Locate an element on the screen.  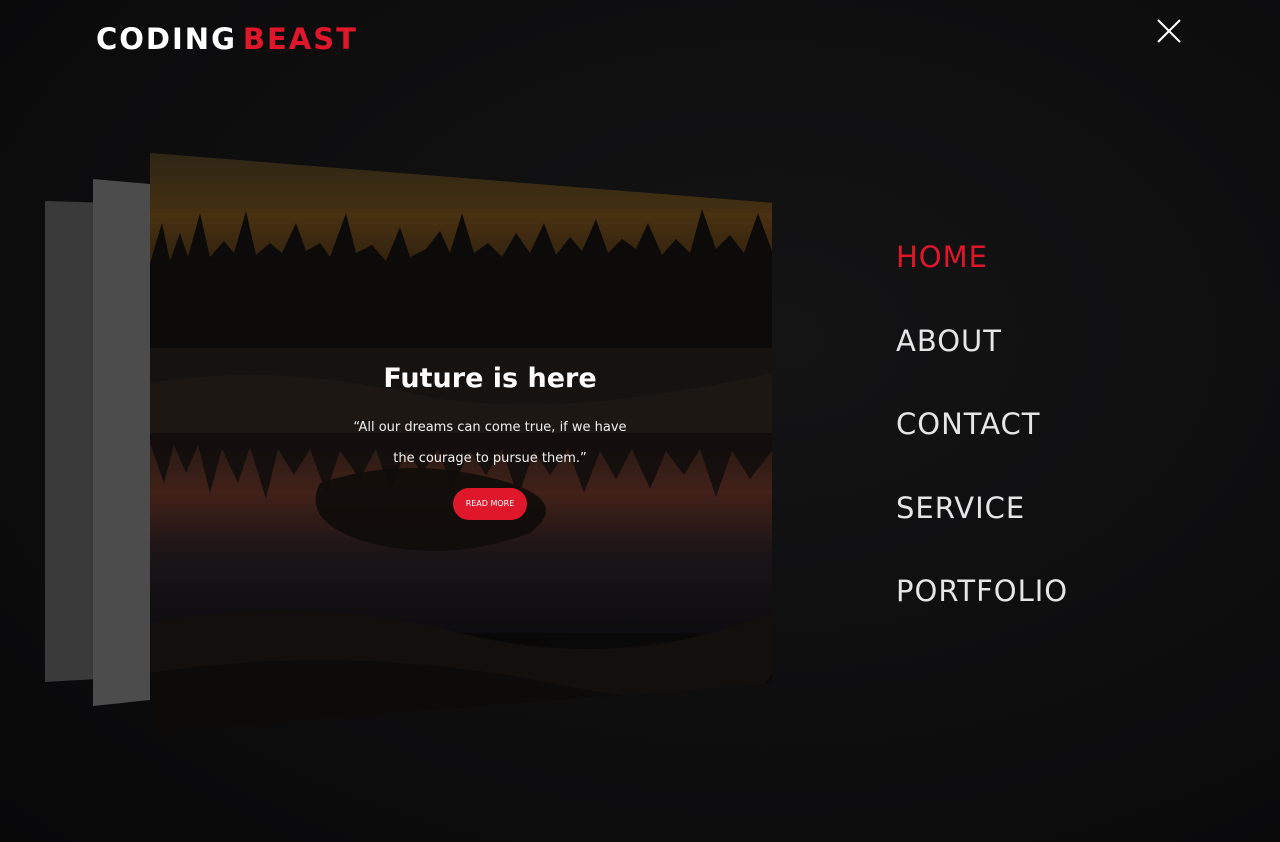
logo: CODING BEAST is located at coordinates (227, 39).